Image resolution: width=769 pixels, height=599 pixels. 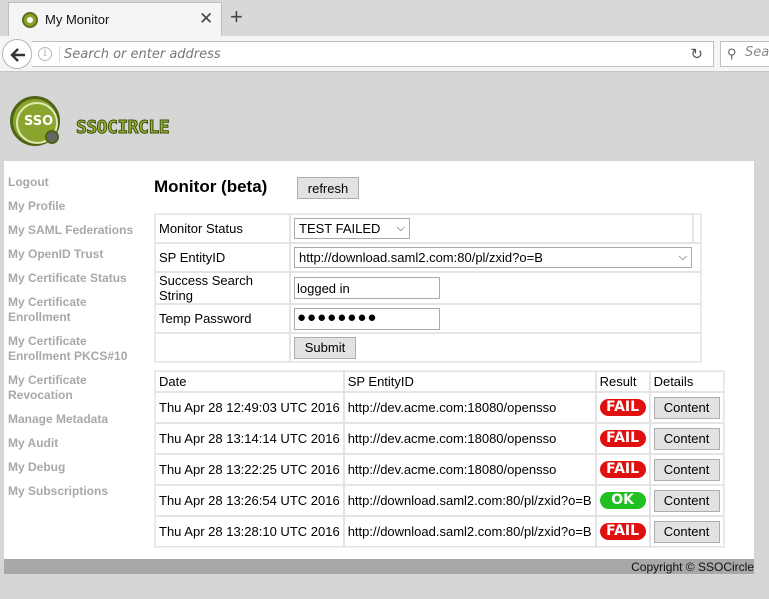 I want to click on temp-password-label: Temp Password, so click(x=222, y=318).